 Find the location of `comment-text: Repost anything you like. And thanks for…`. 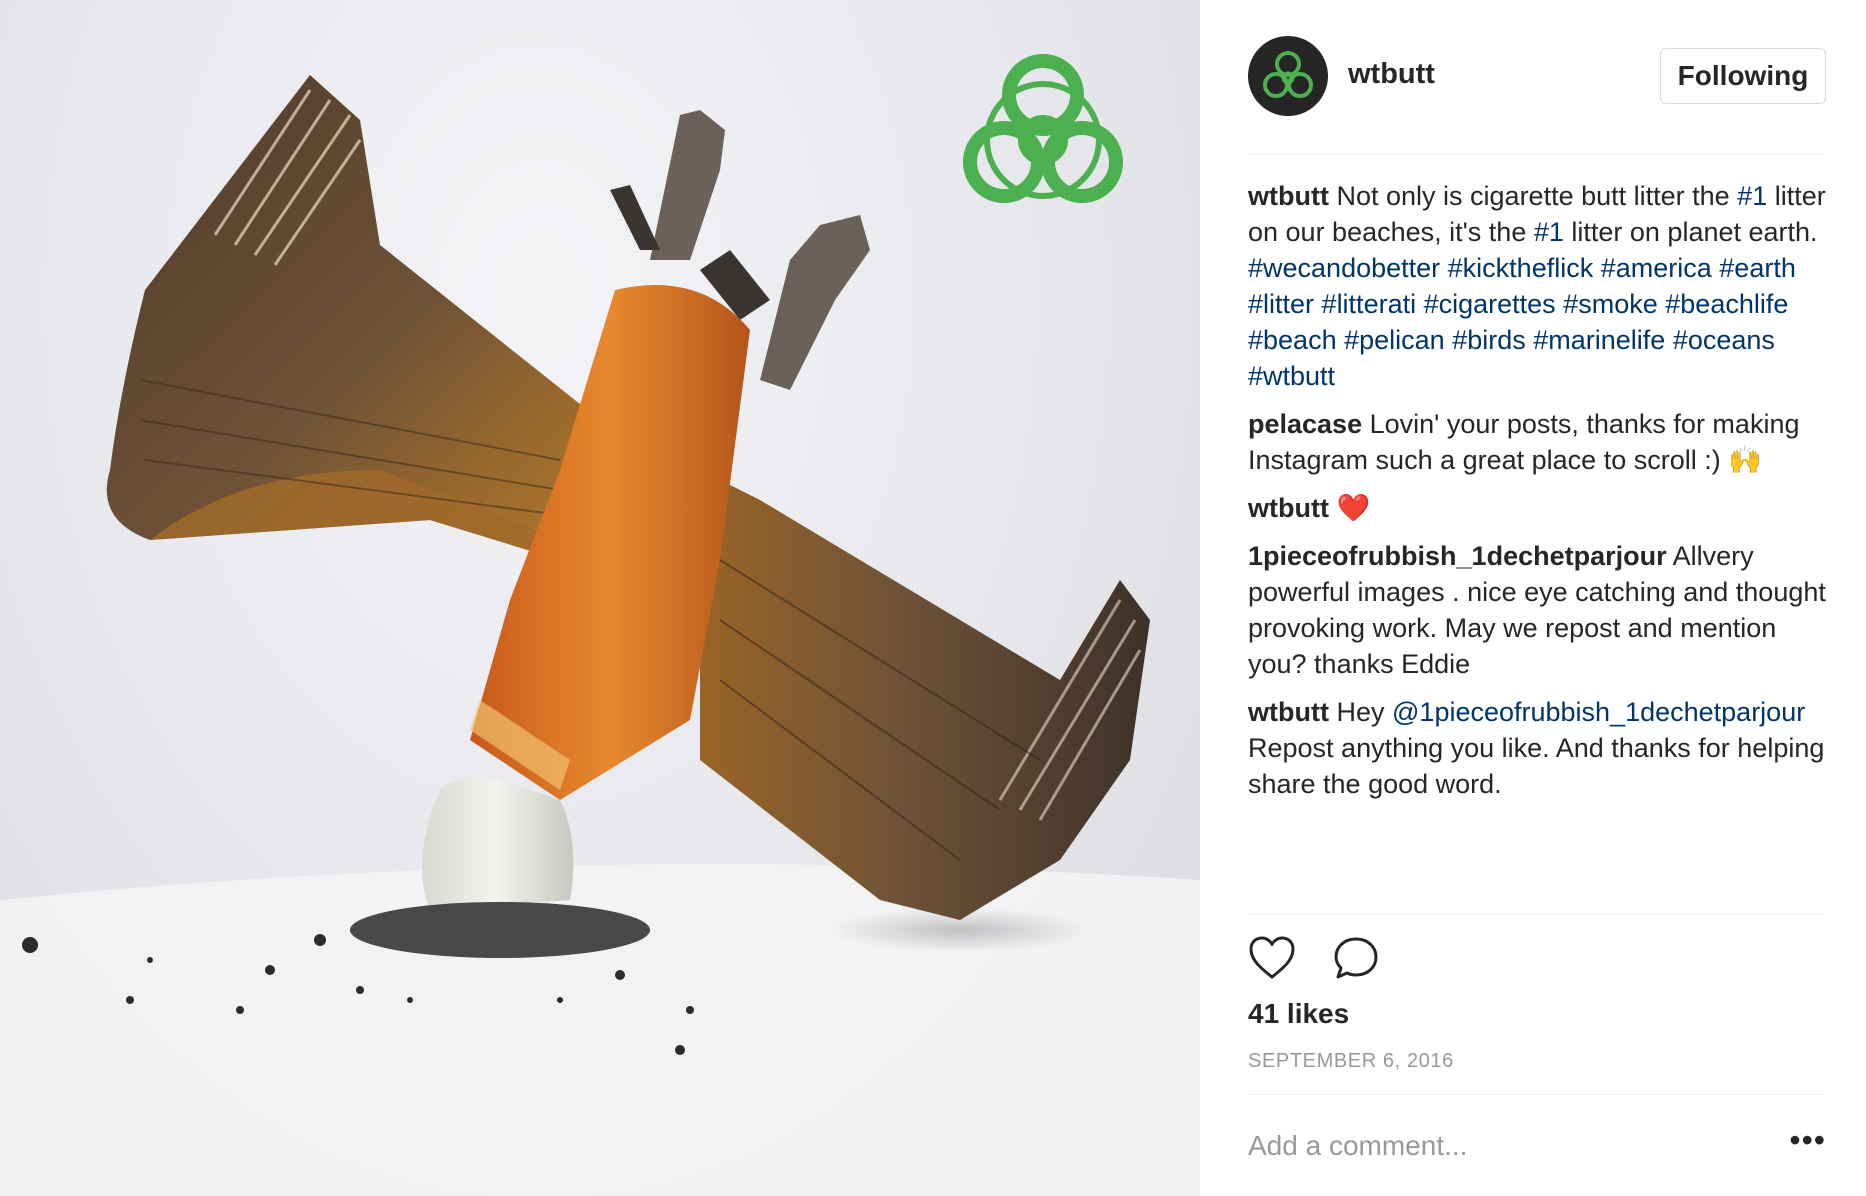

comment-text: Repost anything you like. And thanks for… is located at coordinates (1536, 766).